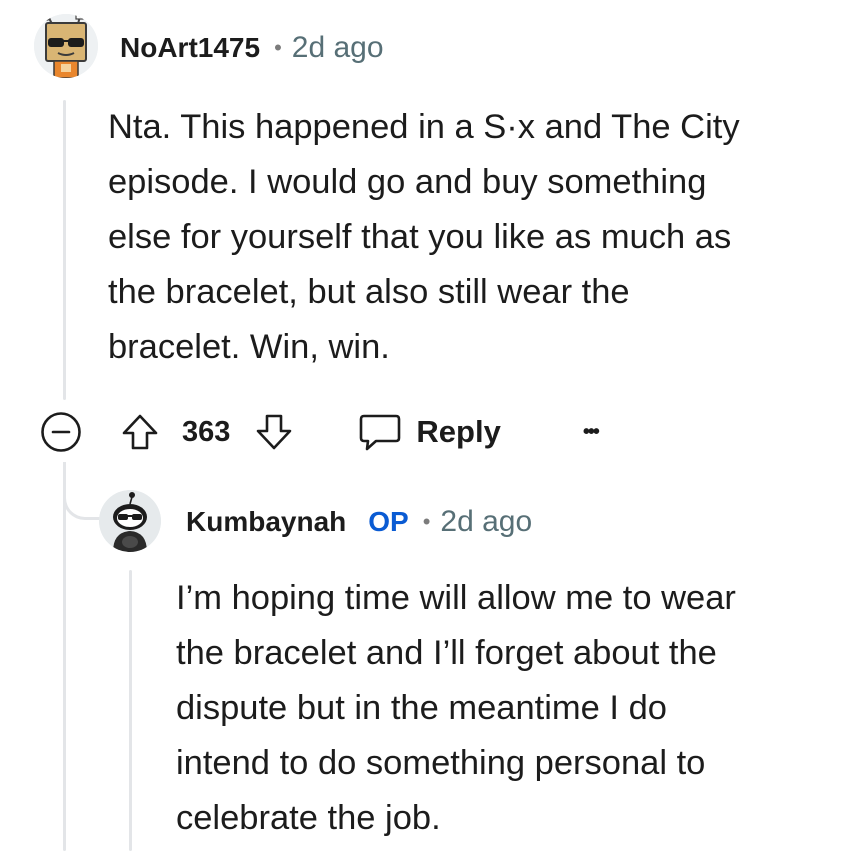  I want to click on comment-line: celebrate the job., so click(308, 818).